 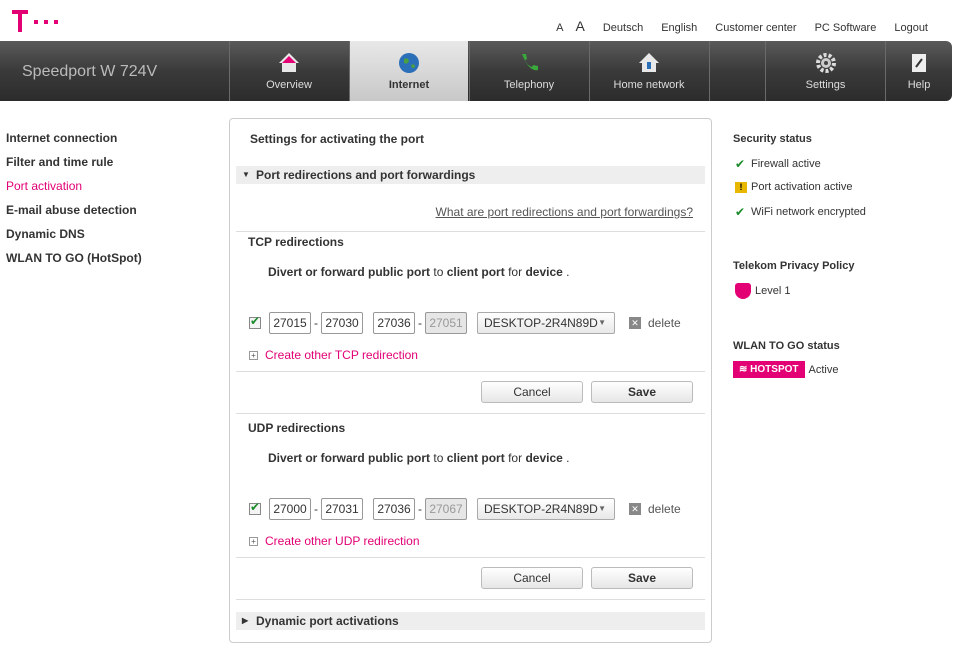 What do you see at coordinates (409, 85) in the screenshot?
I see `nav-label: Internet` at bounding box center [409, 85].